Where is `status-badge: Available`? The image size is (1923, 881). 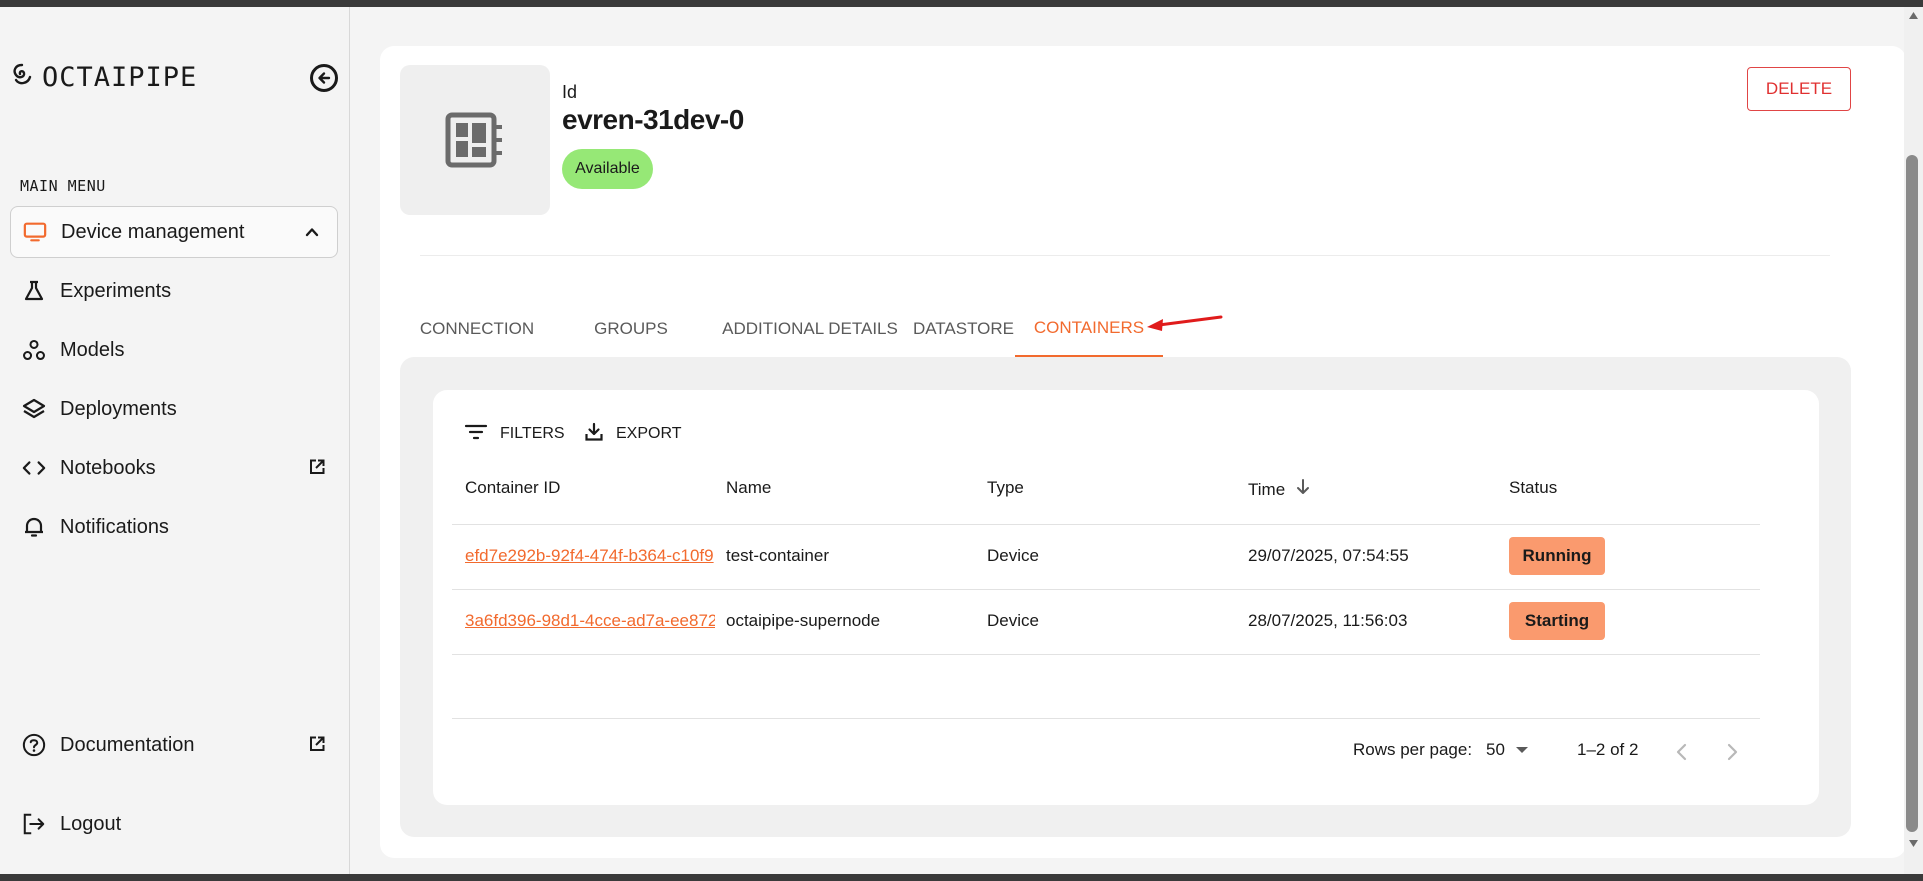 status-badge: Available is located at coordinates (607, 169).